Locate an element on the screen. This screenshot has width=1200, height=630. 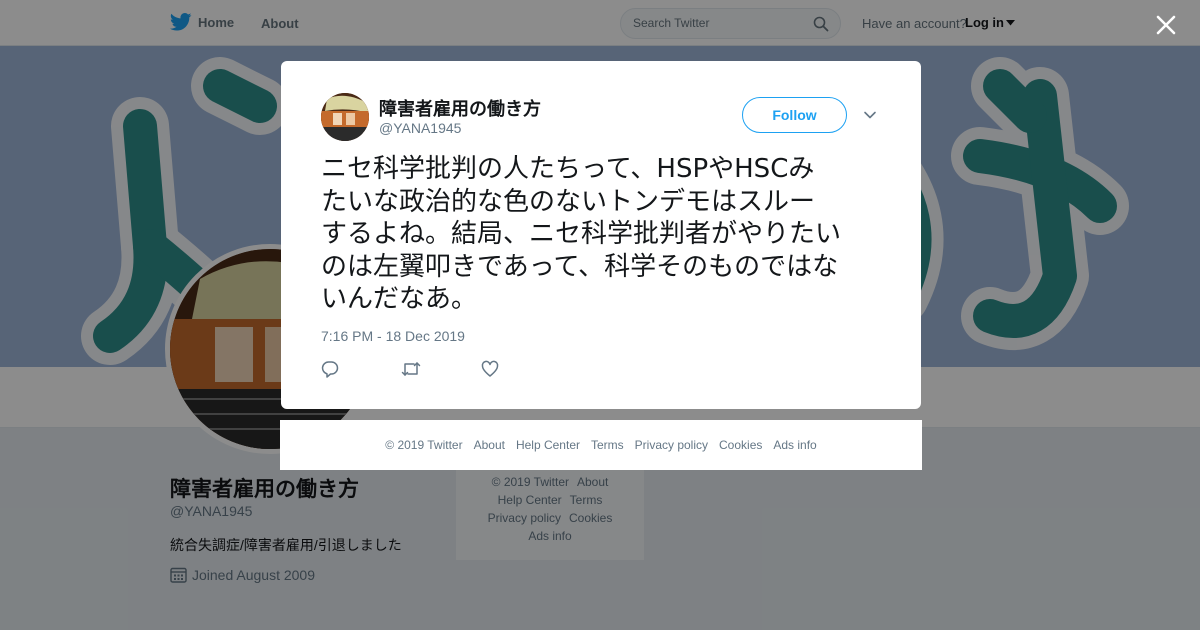
close-icon is located at coordinates (1166, 25).